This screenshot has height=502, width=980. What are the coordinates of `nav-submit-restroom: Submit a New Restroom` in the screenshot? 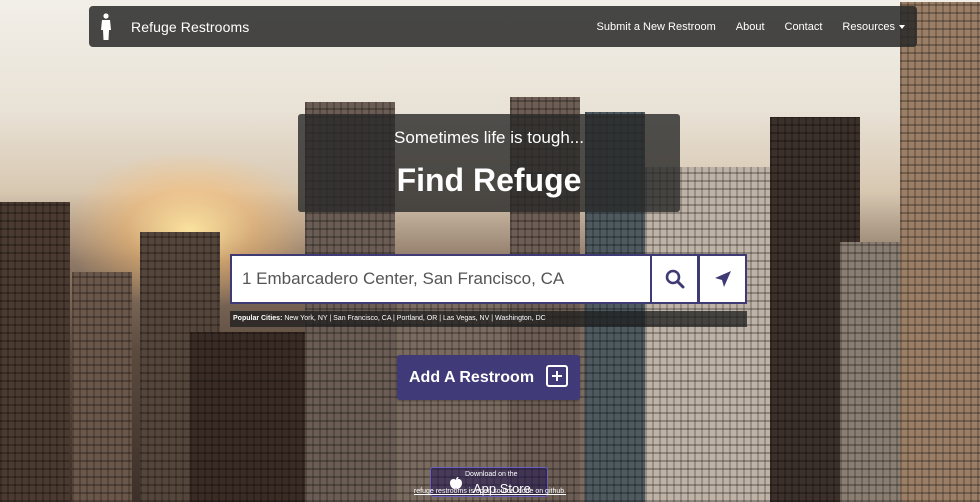 It's located at (656, 27).